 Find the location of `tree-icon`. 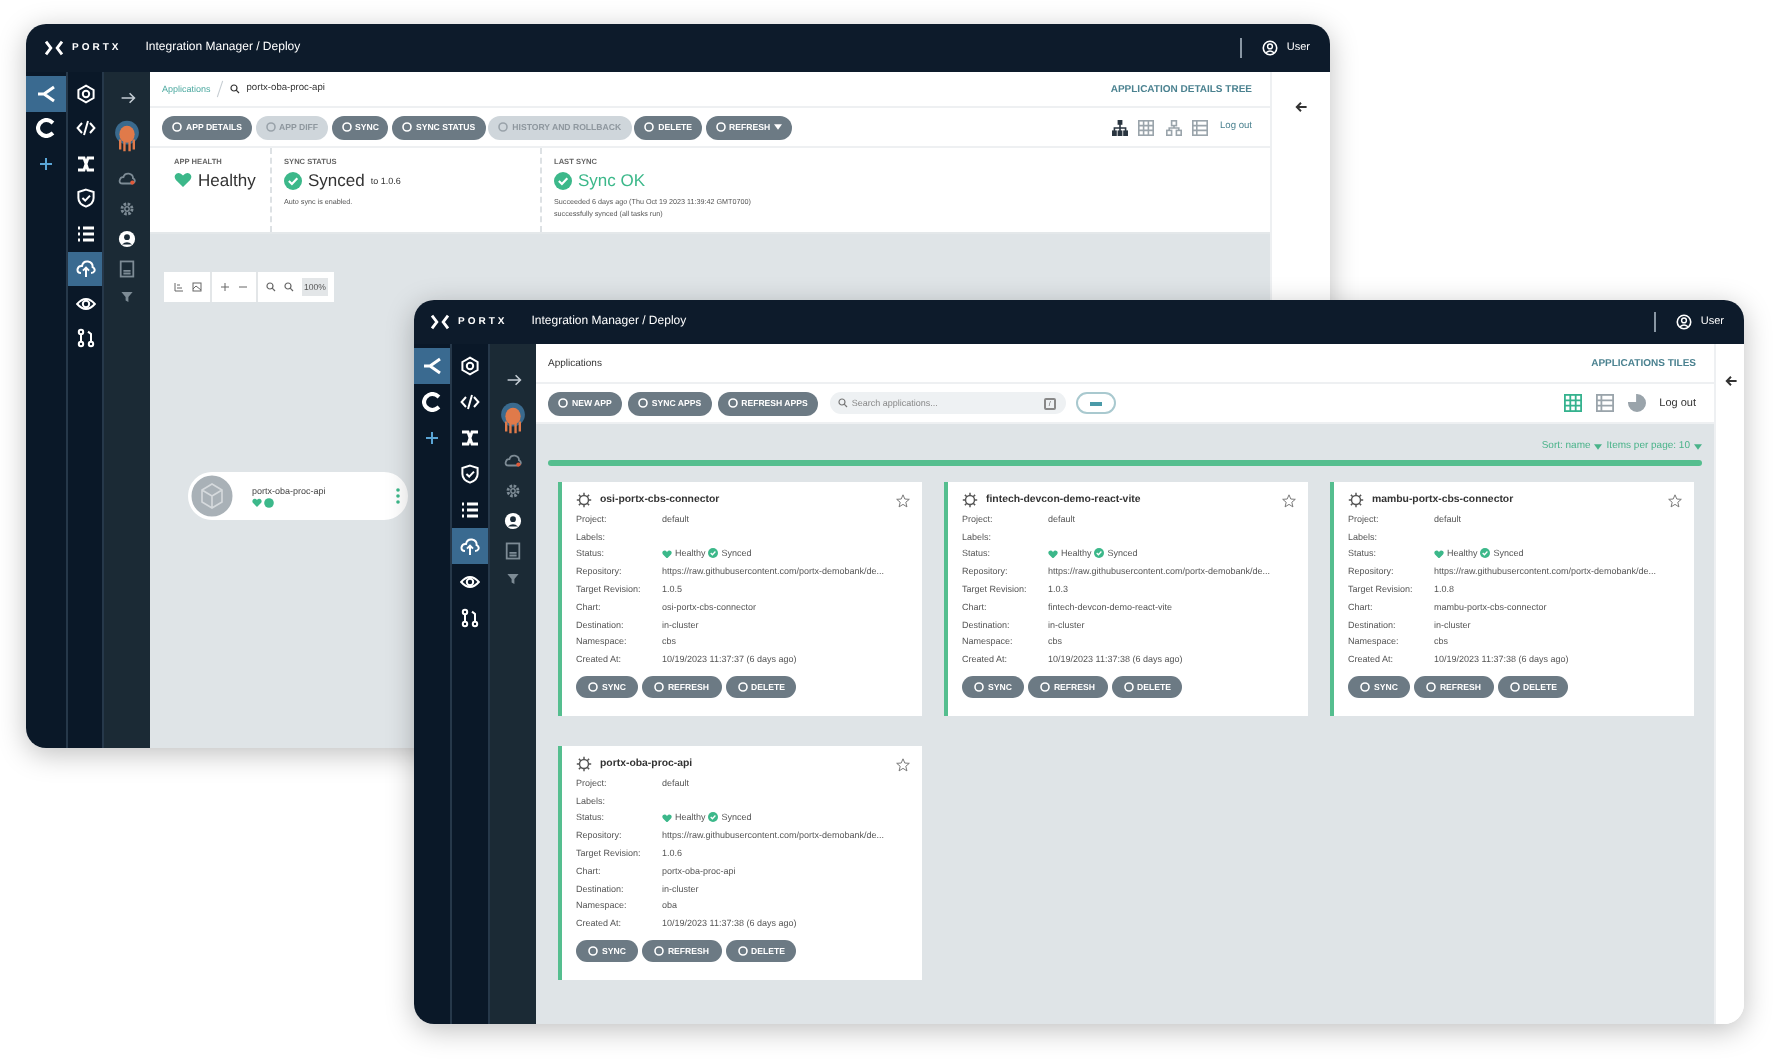

tree-icon is located at coordinates (1119, 127).